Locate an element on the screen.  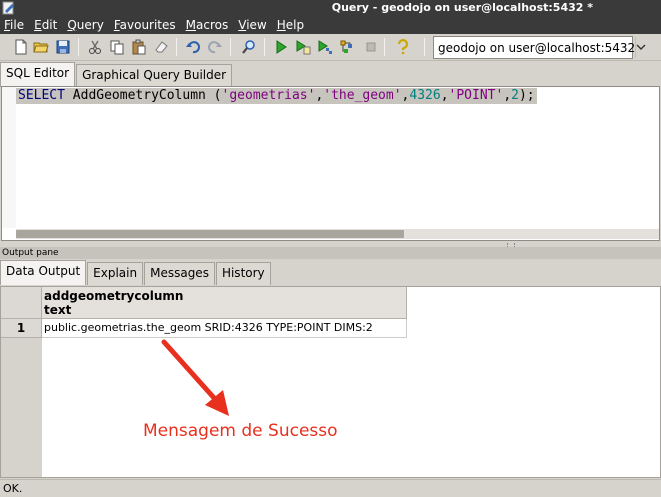
row-header: 1 is located at coordinates (21, 328).